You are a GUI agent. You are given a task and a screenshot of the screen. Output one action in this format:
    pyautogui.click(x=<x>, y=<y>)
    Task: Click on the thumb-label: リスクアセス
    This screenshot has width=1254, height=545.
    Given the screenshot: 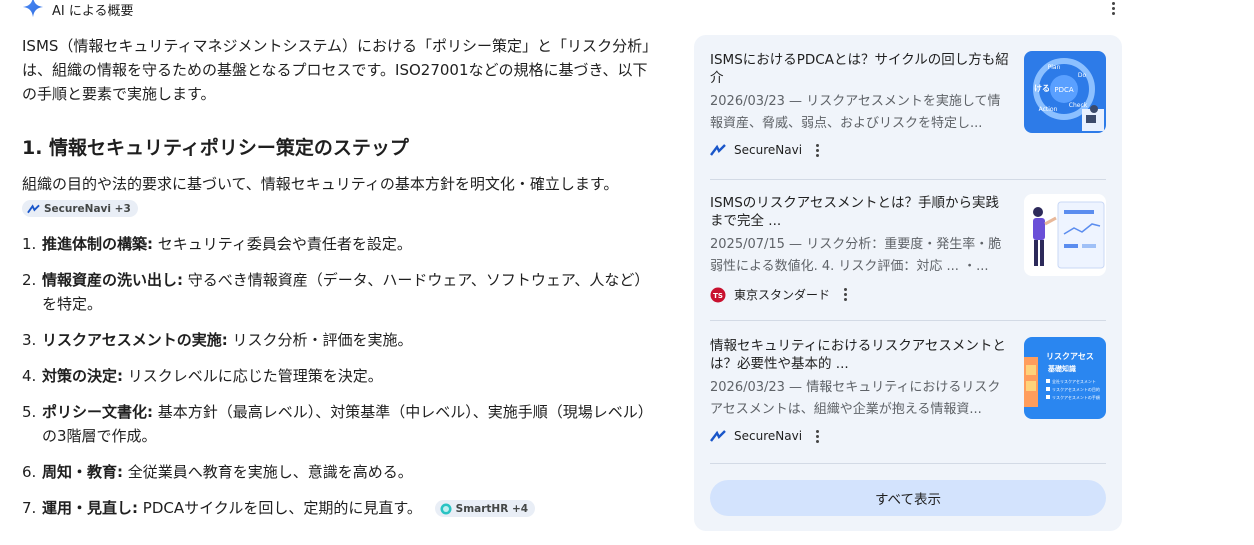 What is the action you would take?
    pyautogui.click(x=1070, y=356)
    